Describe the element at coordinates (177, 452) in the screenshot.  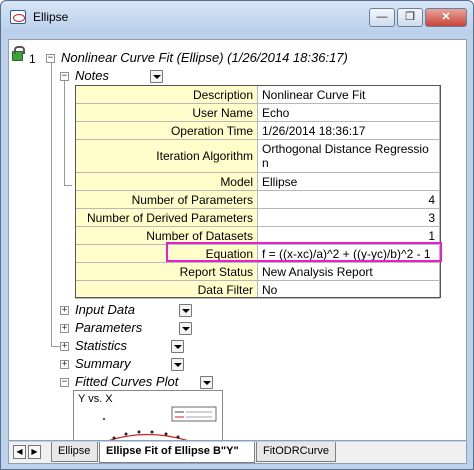
I see `tab-ellipse-fit: Ellipse Fit of Ellipse B"Y"` at that location.